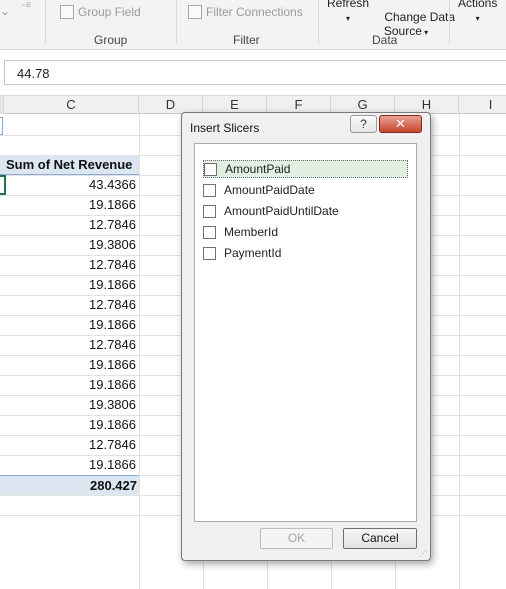 The image size is (506, 589). What do you see at coordinates (71, 105) in the screenshot?
I see `column-header-c: C` at bounding box center [71, 105].